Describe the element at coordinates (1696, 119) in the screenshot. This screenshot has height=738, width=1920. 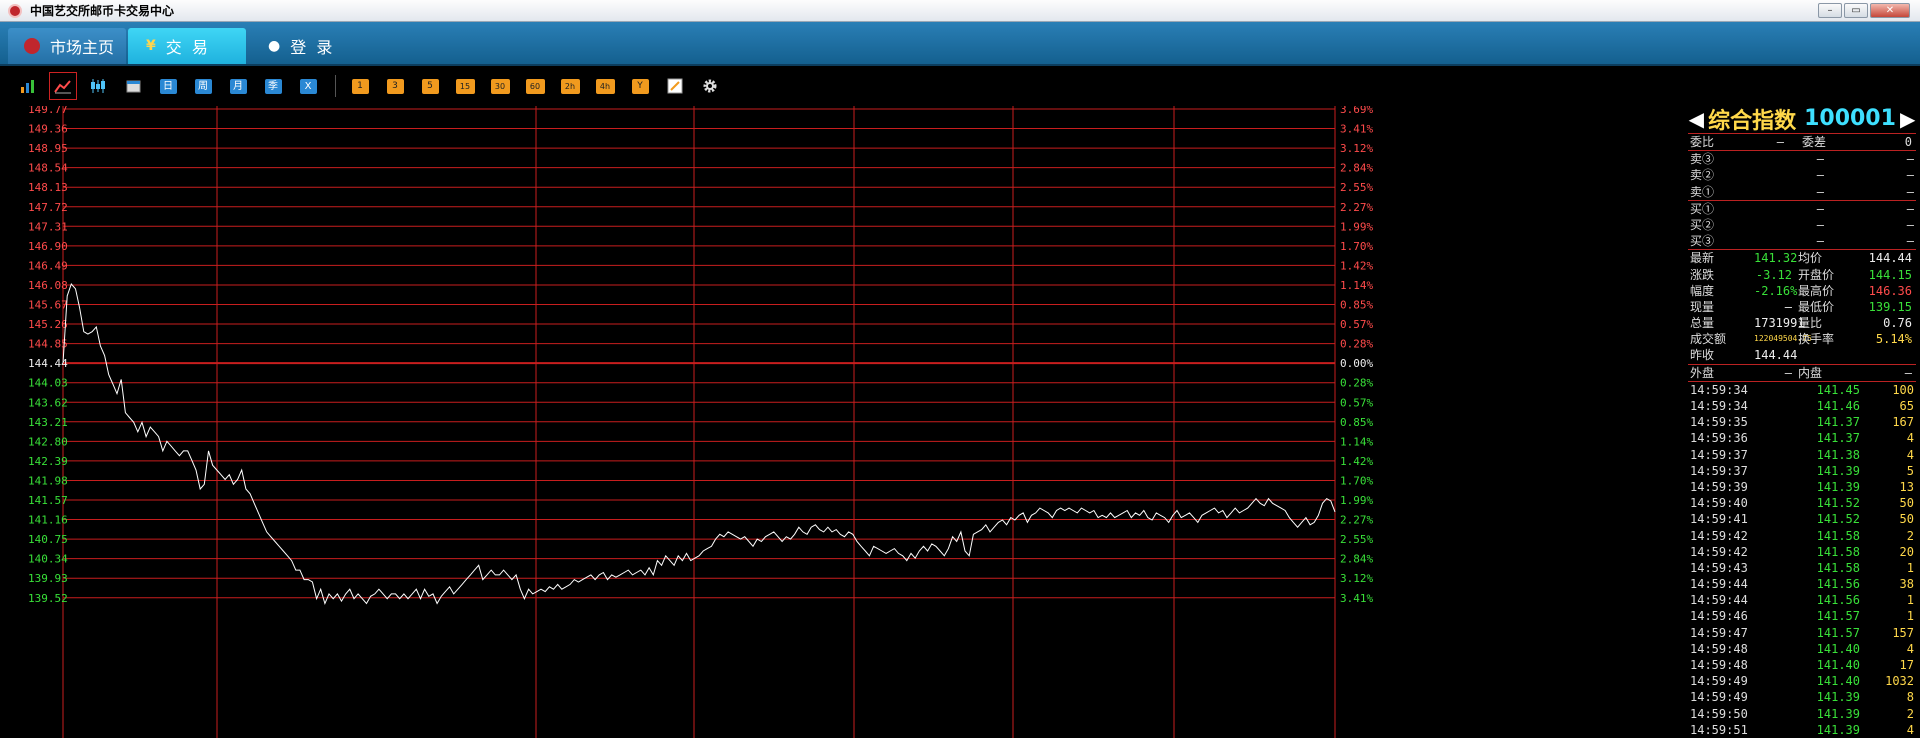
I see `prev-symbol-button: ◀` at that location.